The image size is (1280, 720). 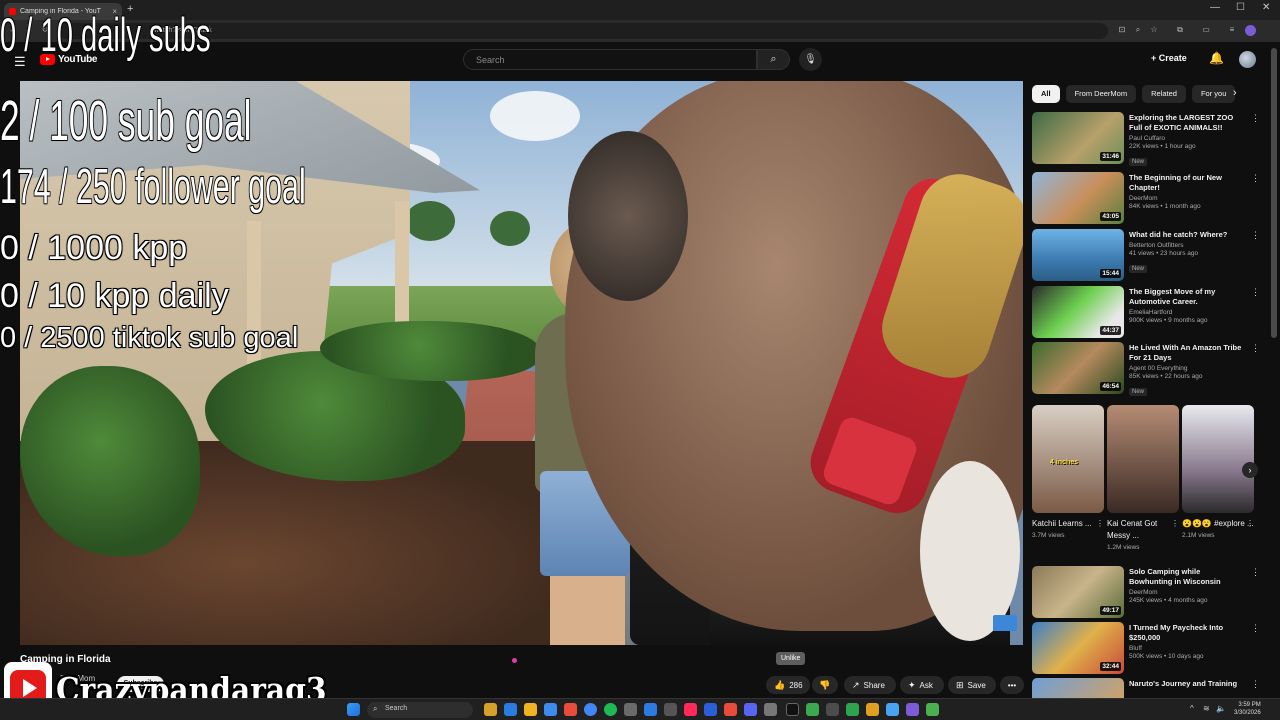 What do you see at coordinates (1046, 94) in the screenshot?
I see `chip-all: All` at bounding box center [1046, 94].